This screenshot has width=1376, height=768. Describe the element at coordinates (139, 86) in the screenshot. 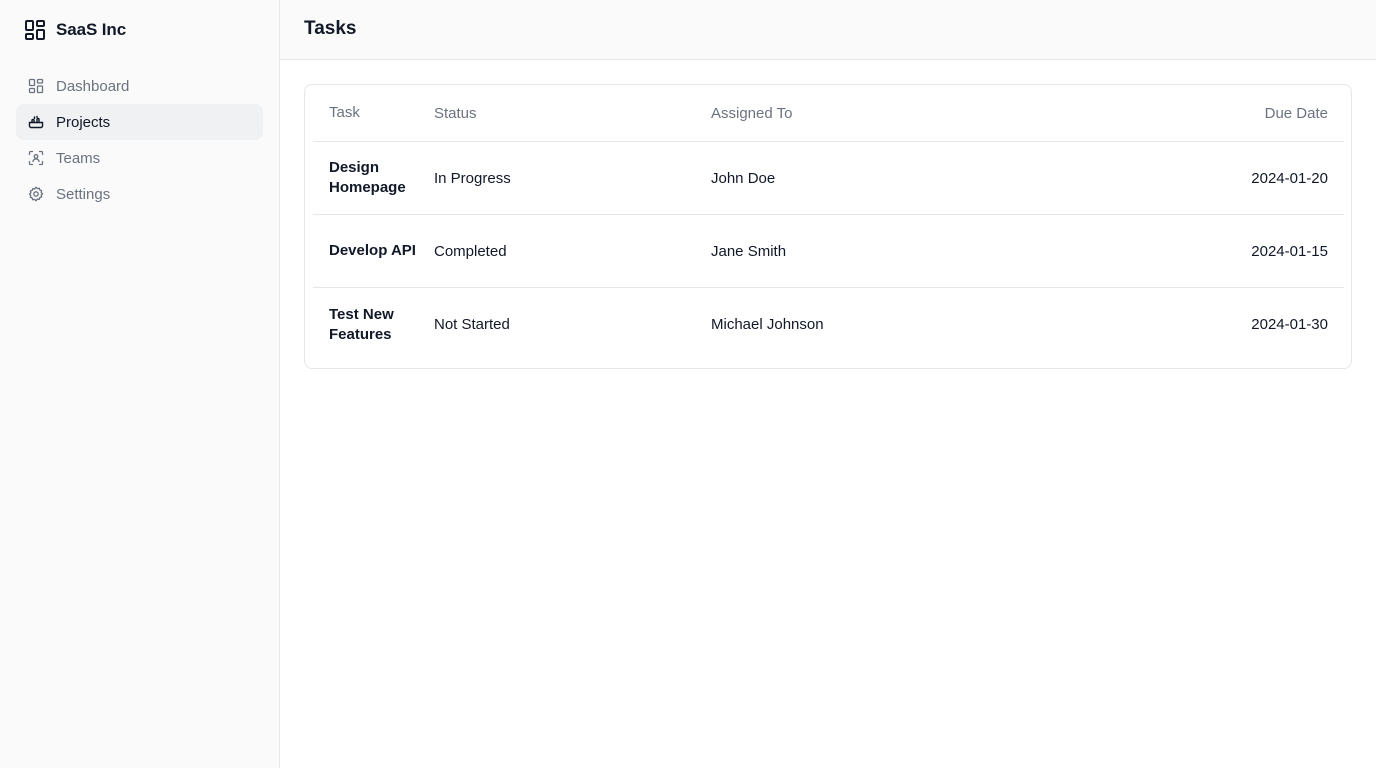

I see `sidebar-item-dashboard: Dashboard` at that location.